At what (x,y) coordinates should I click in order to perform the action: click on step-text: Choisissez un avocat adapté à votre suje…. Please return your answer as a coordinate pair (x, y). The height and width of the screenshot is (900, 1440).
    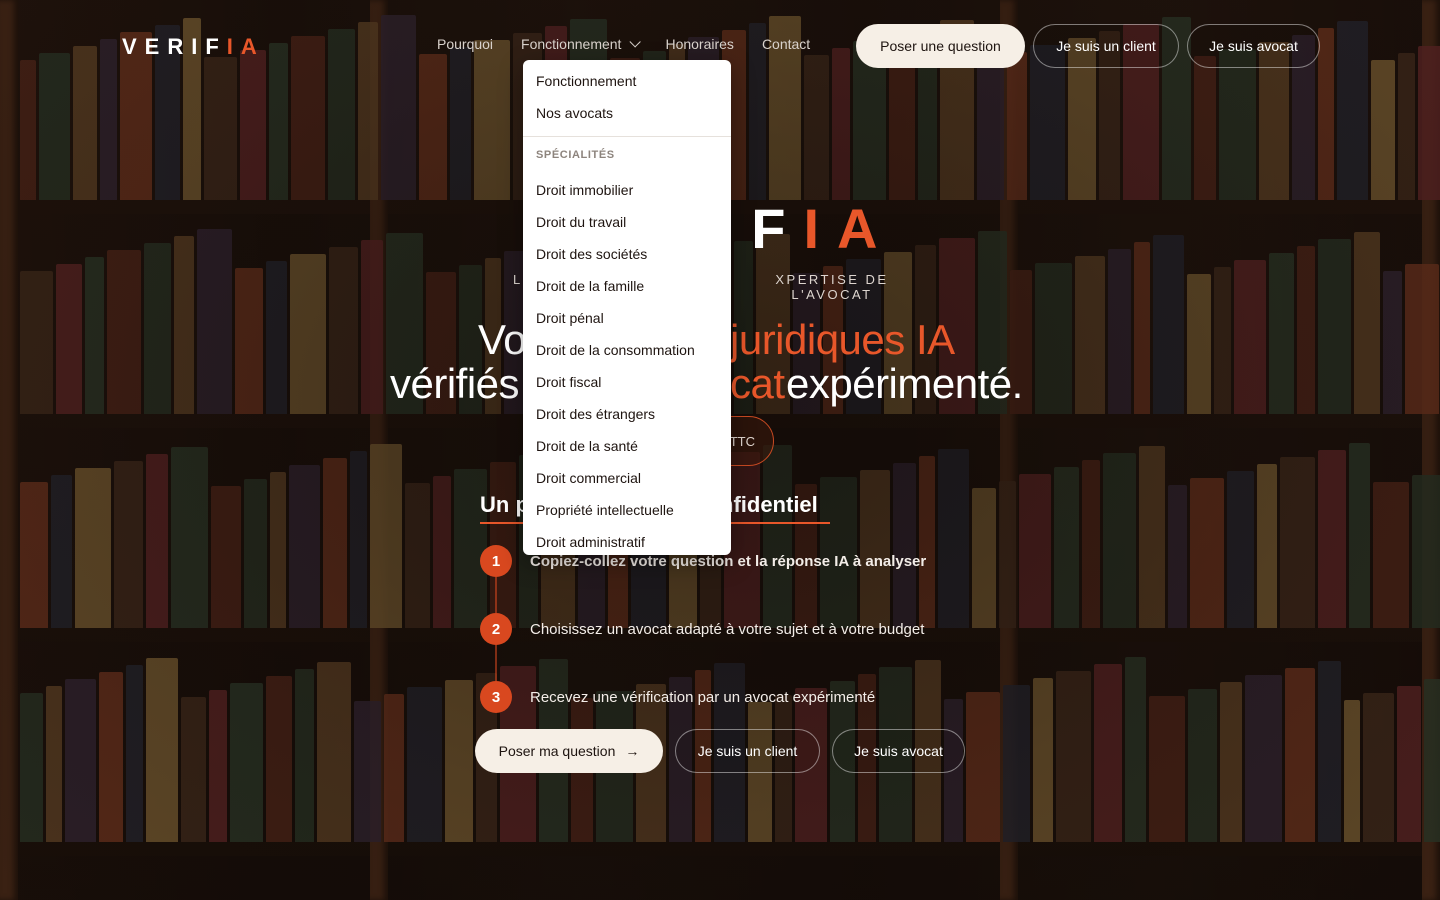
    Looking at the image, I should click on (727, 629).